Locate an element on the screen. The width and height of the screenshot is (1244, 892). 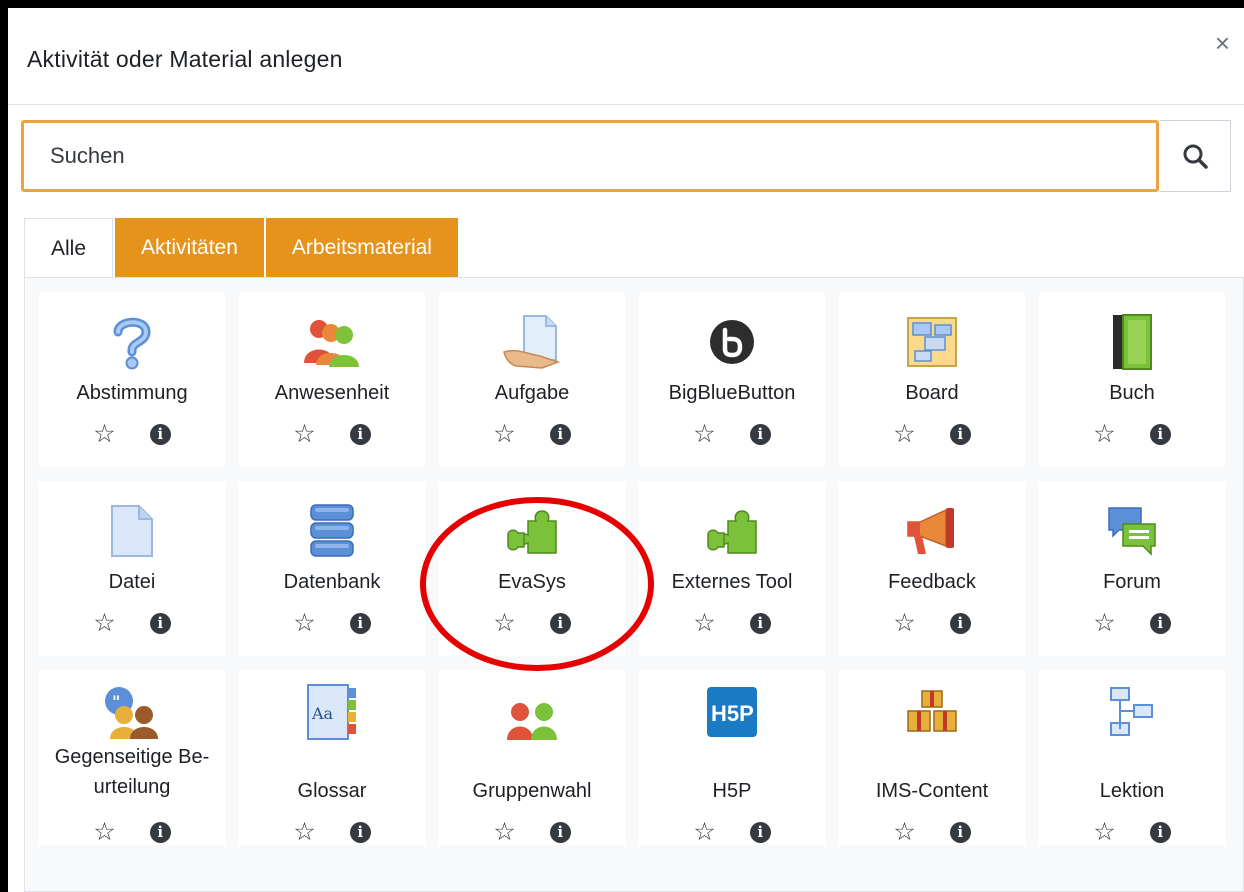
tile-buch: Buch ☆ i is located at coordinates (1132, 379).